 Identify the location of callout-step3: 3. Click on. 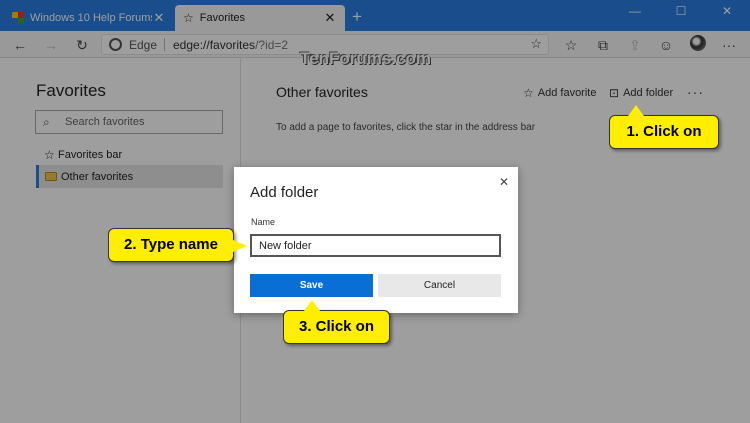
(336, 322).